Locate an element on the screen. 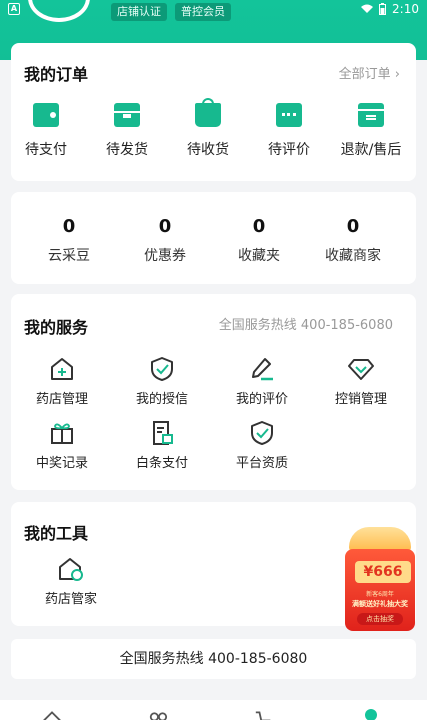  cart-icon is located at coordinates (264, 714).